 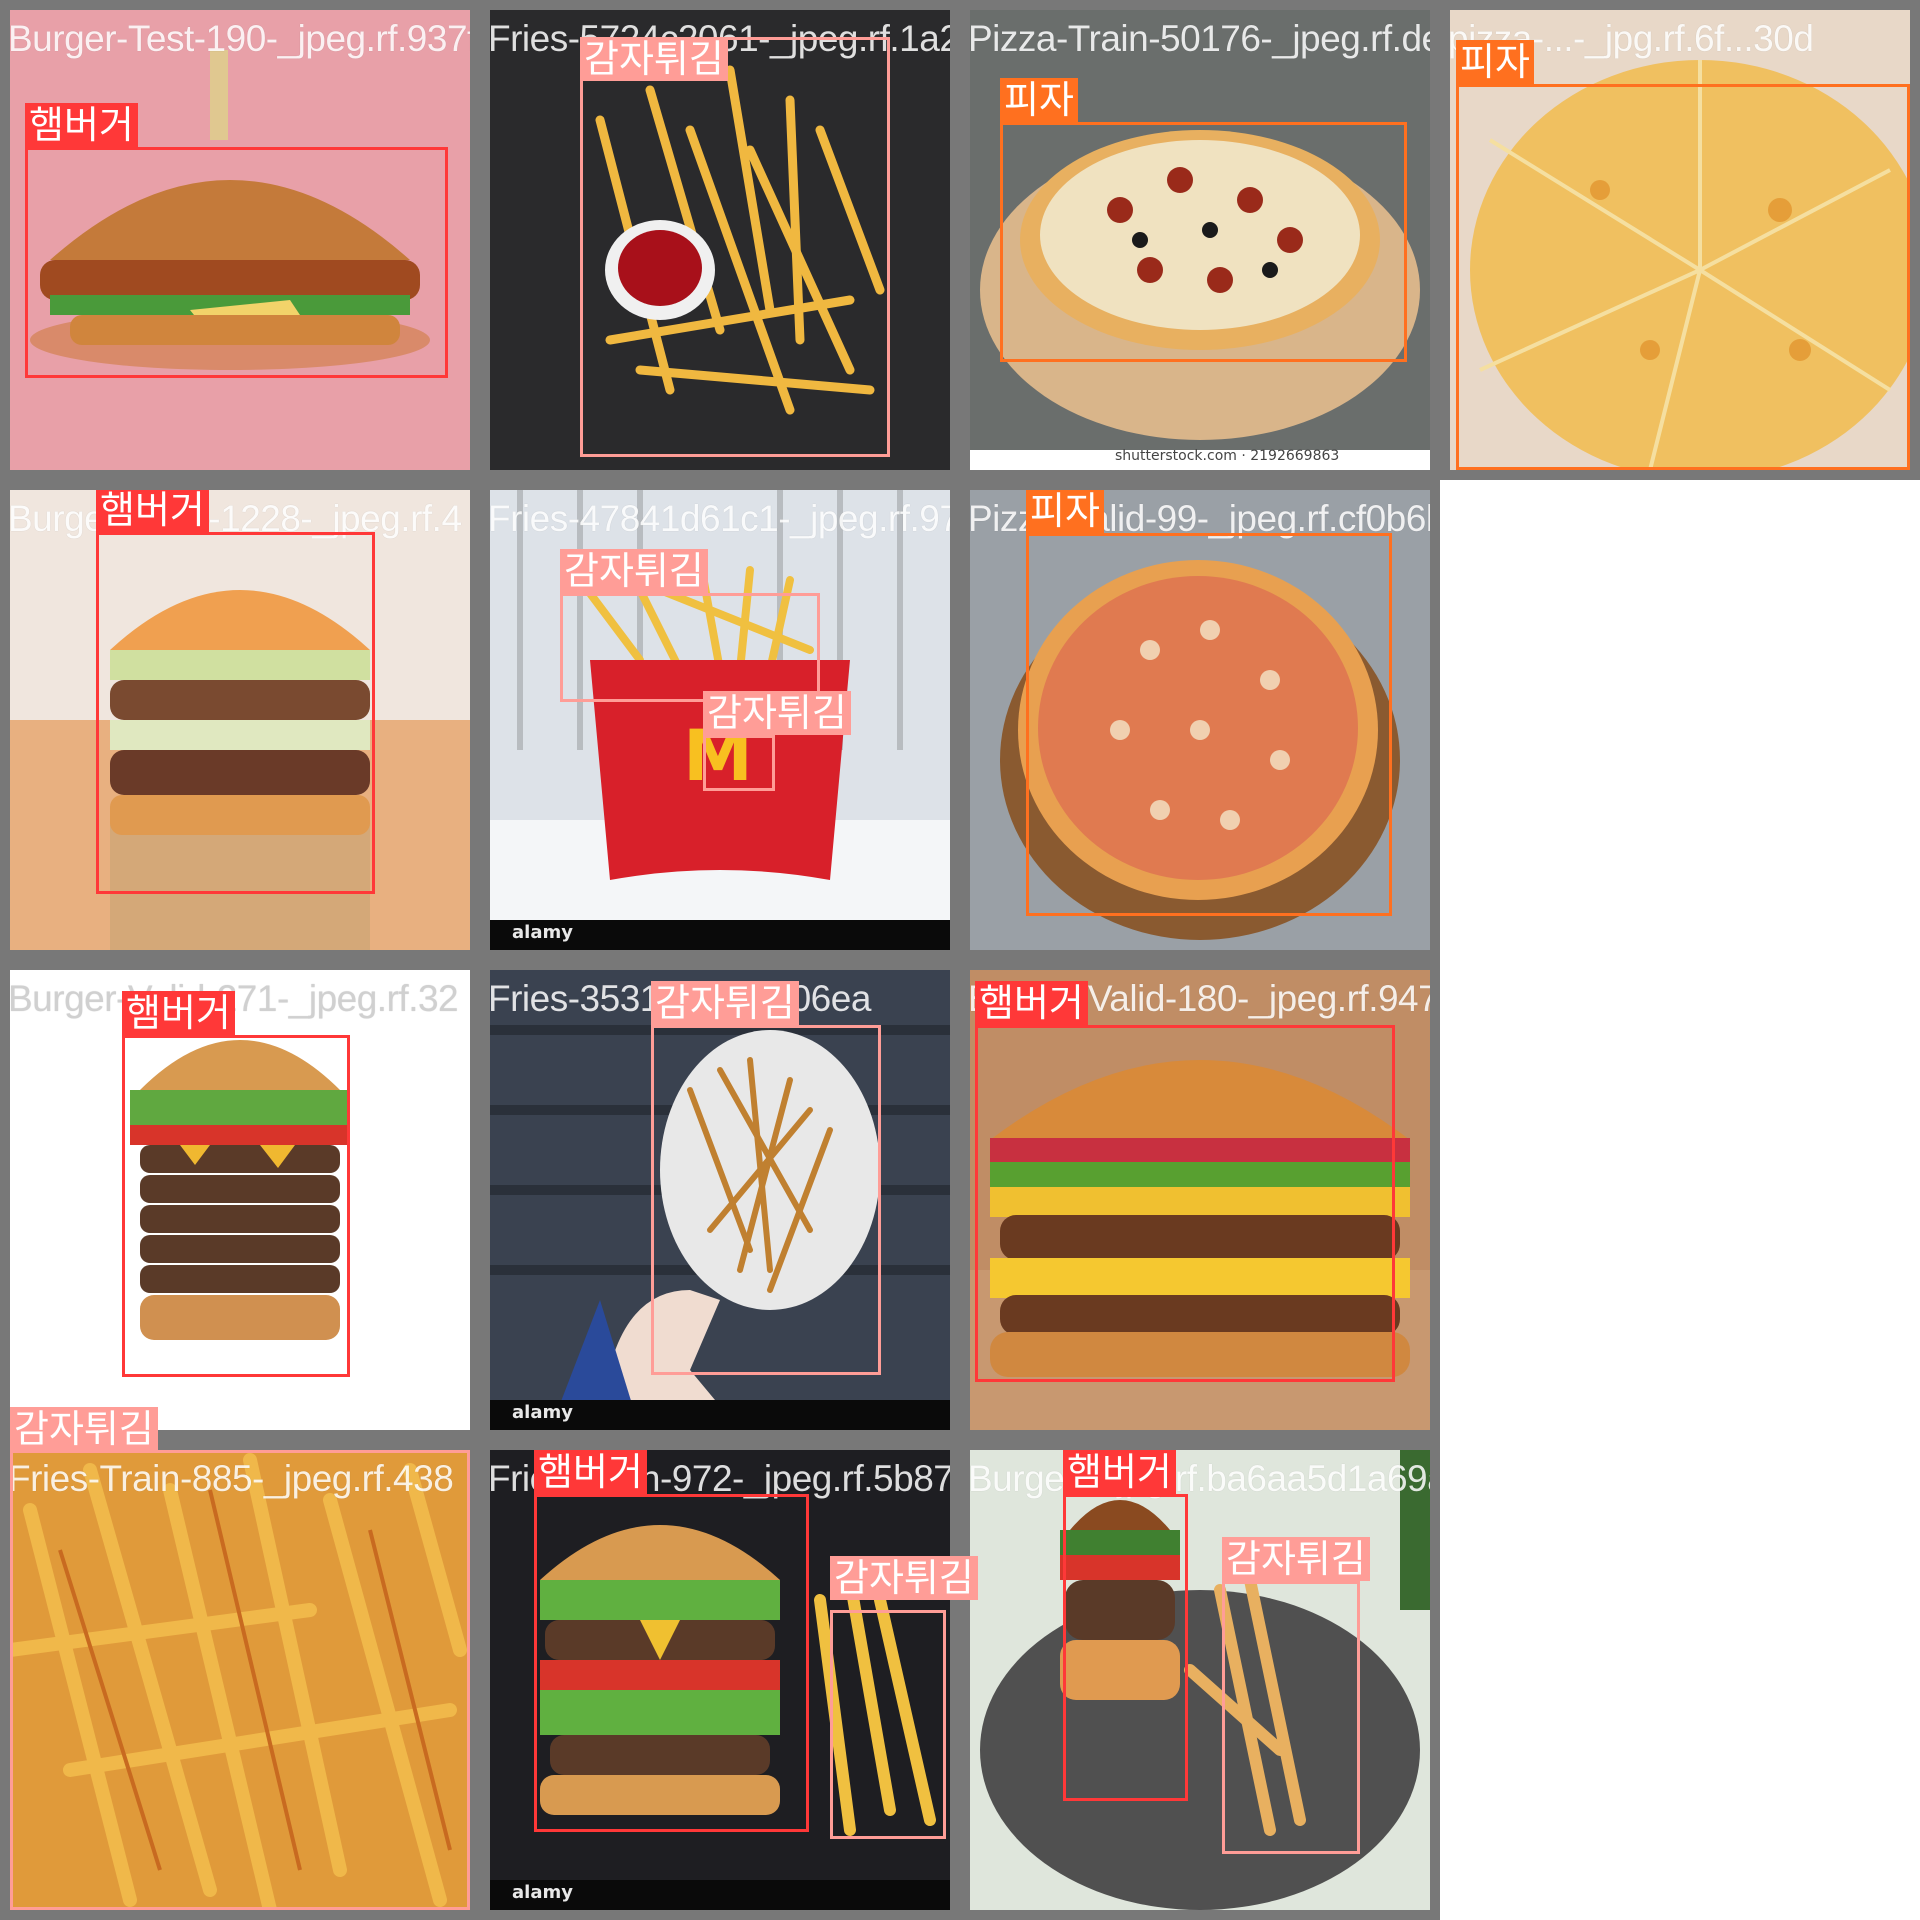 I want to click on tile-fries-1: Fries-5724c2061-_jpeg.rf.1a202 감자튀김, so click(x=720, y=240).